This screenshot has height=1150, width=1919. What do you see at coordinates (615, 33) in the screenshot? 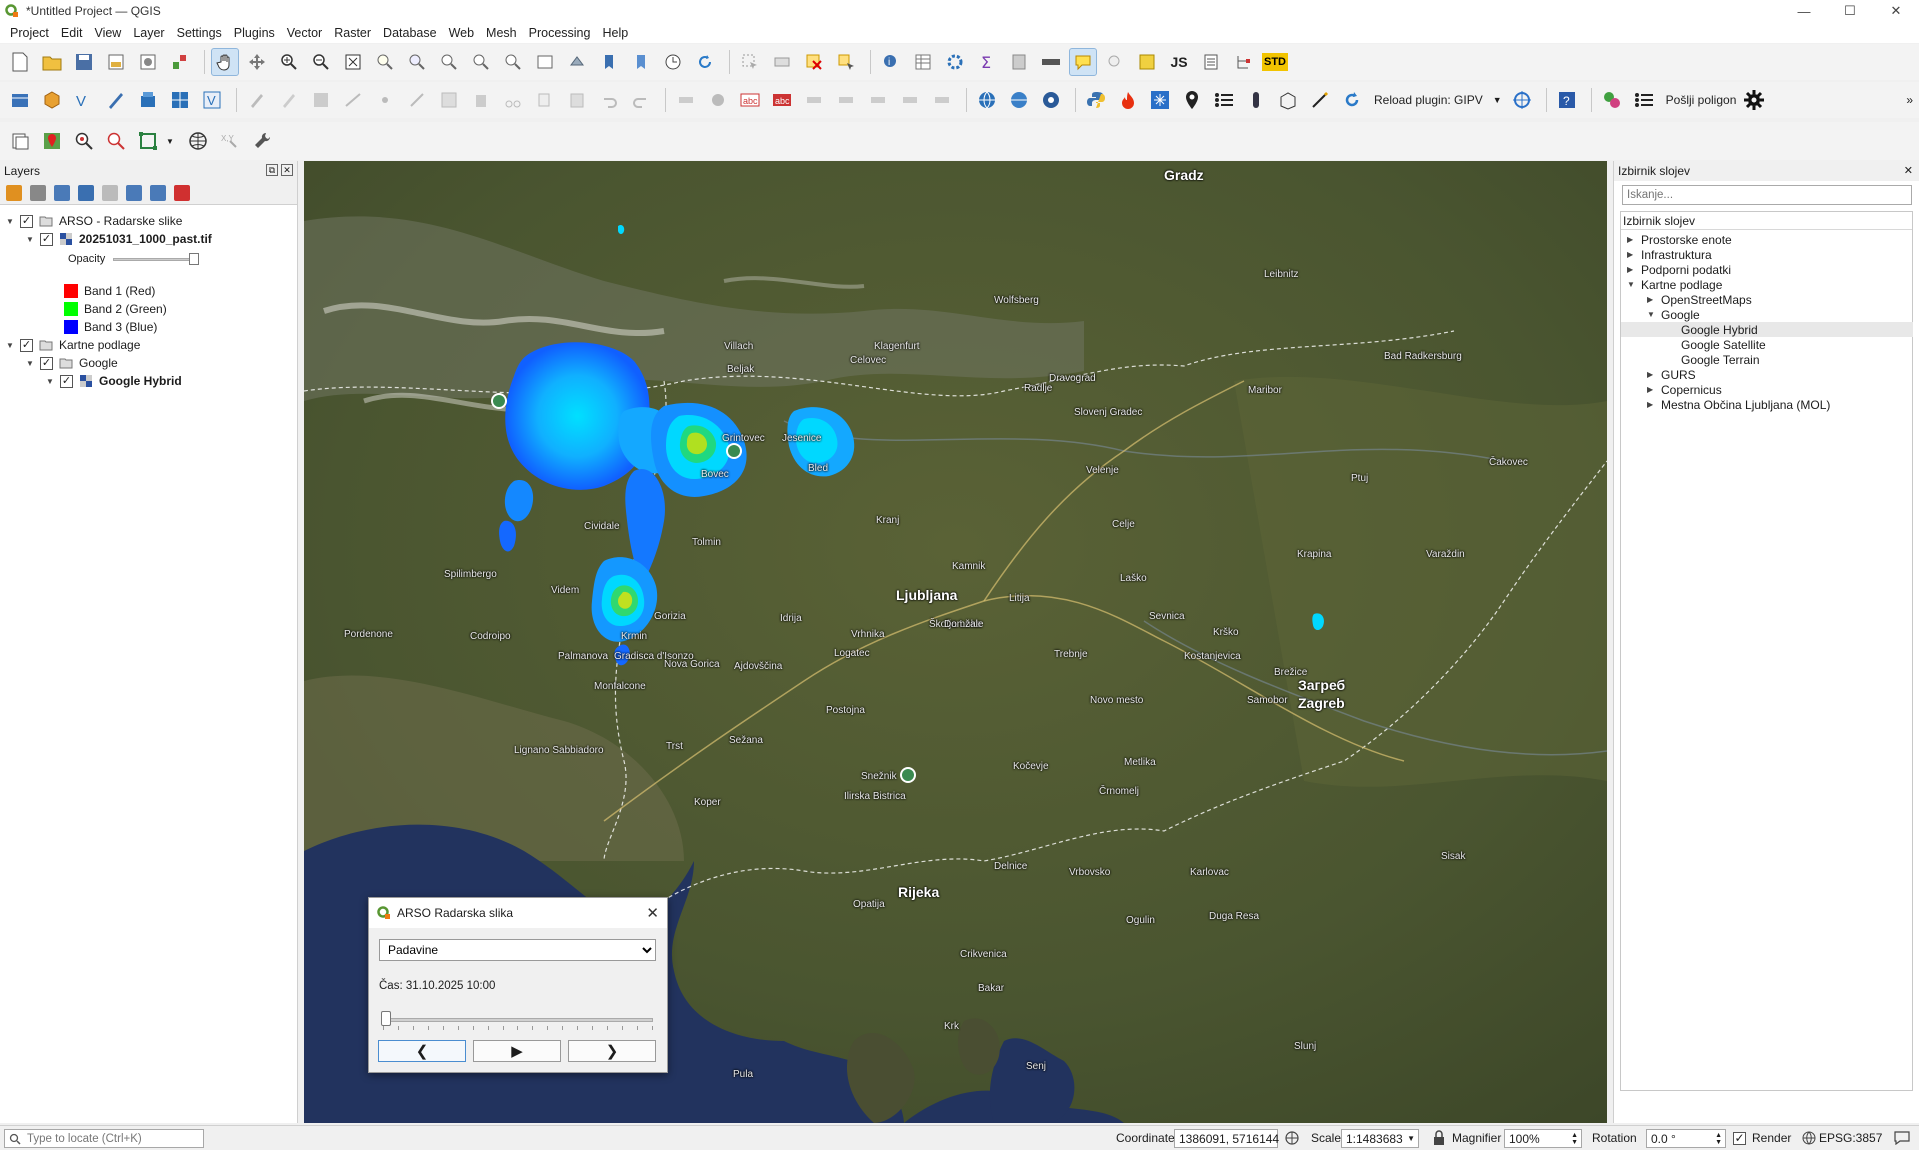
I see `menu-help: Help` at bounding box center [615, 33].